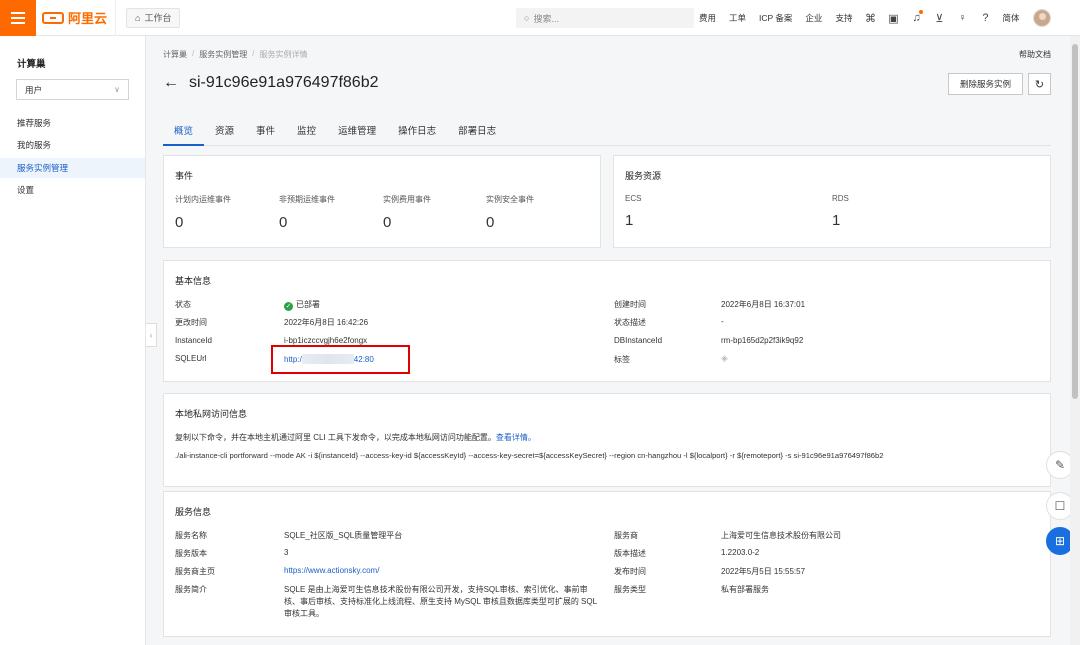 This screenshot has height=645, width=1080. What do you see at coordinates (307, 212) in the screenshot?
I see `stat-unexpected: 非预期运维事件 0` at bounding box center [307, 212].